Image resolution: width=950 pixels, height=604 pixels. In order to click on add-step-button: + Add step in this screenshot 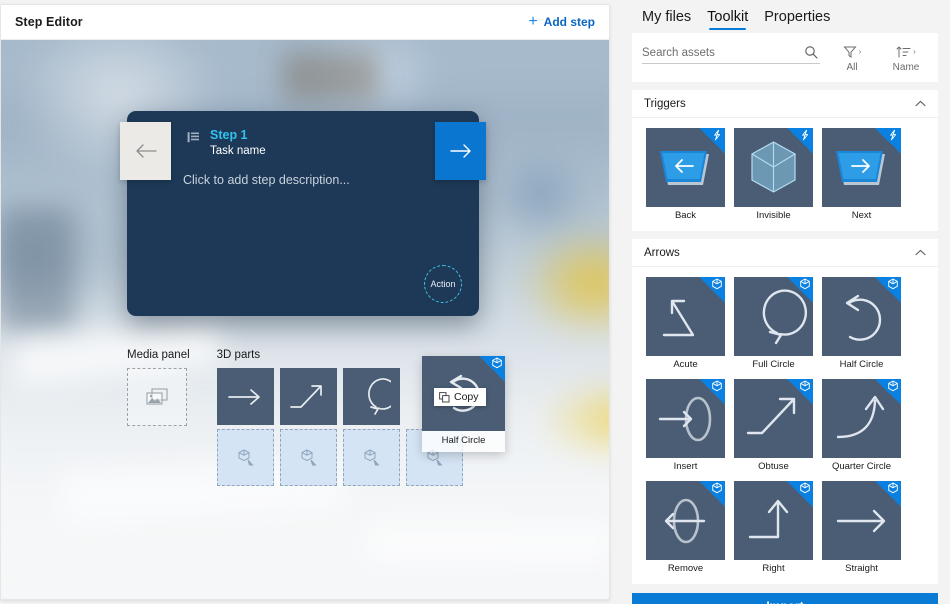, I will do `click(561, 22)`.